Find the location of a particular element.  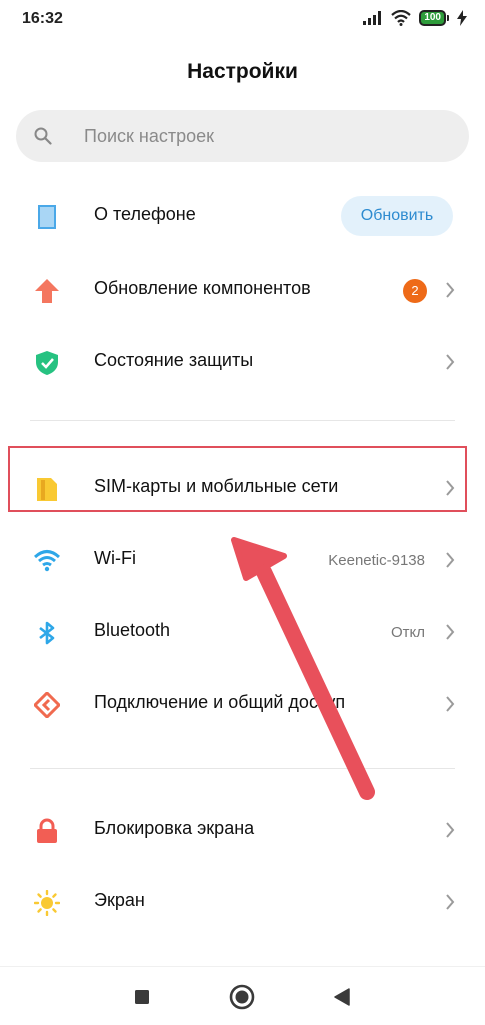

battery-level: 100 is located at coordinates (432, 18).